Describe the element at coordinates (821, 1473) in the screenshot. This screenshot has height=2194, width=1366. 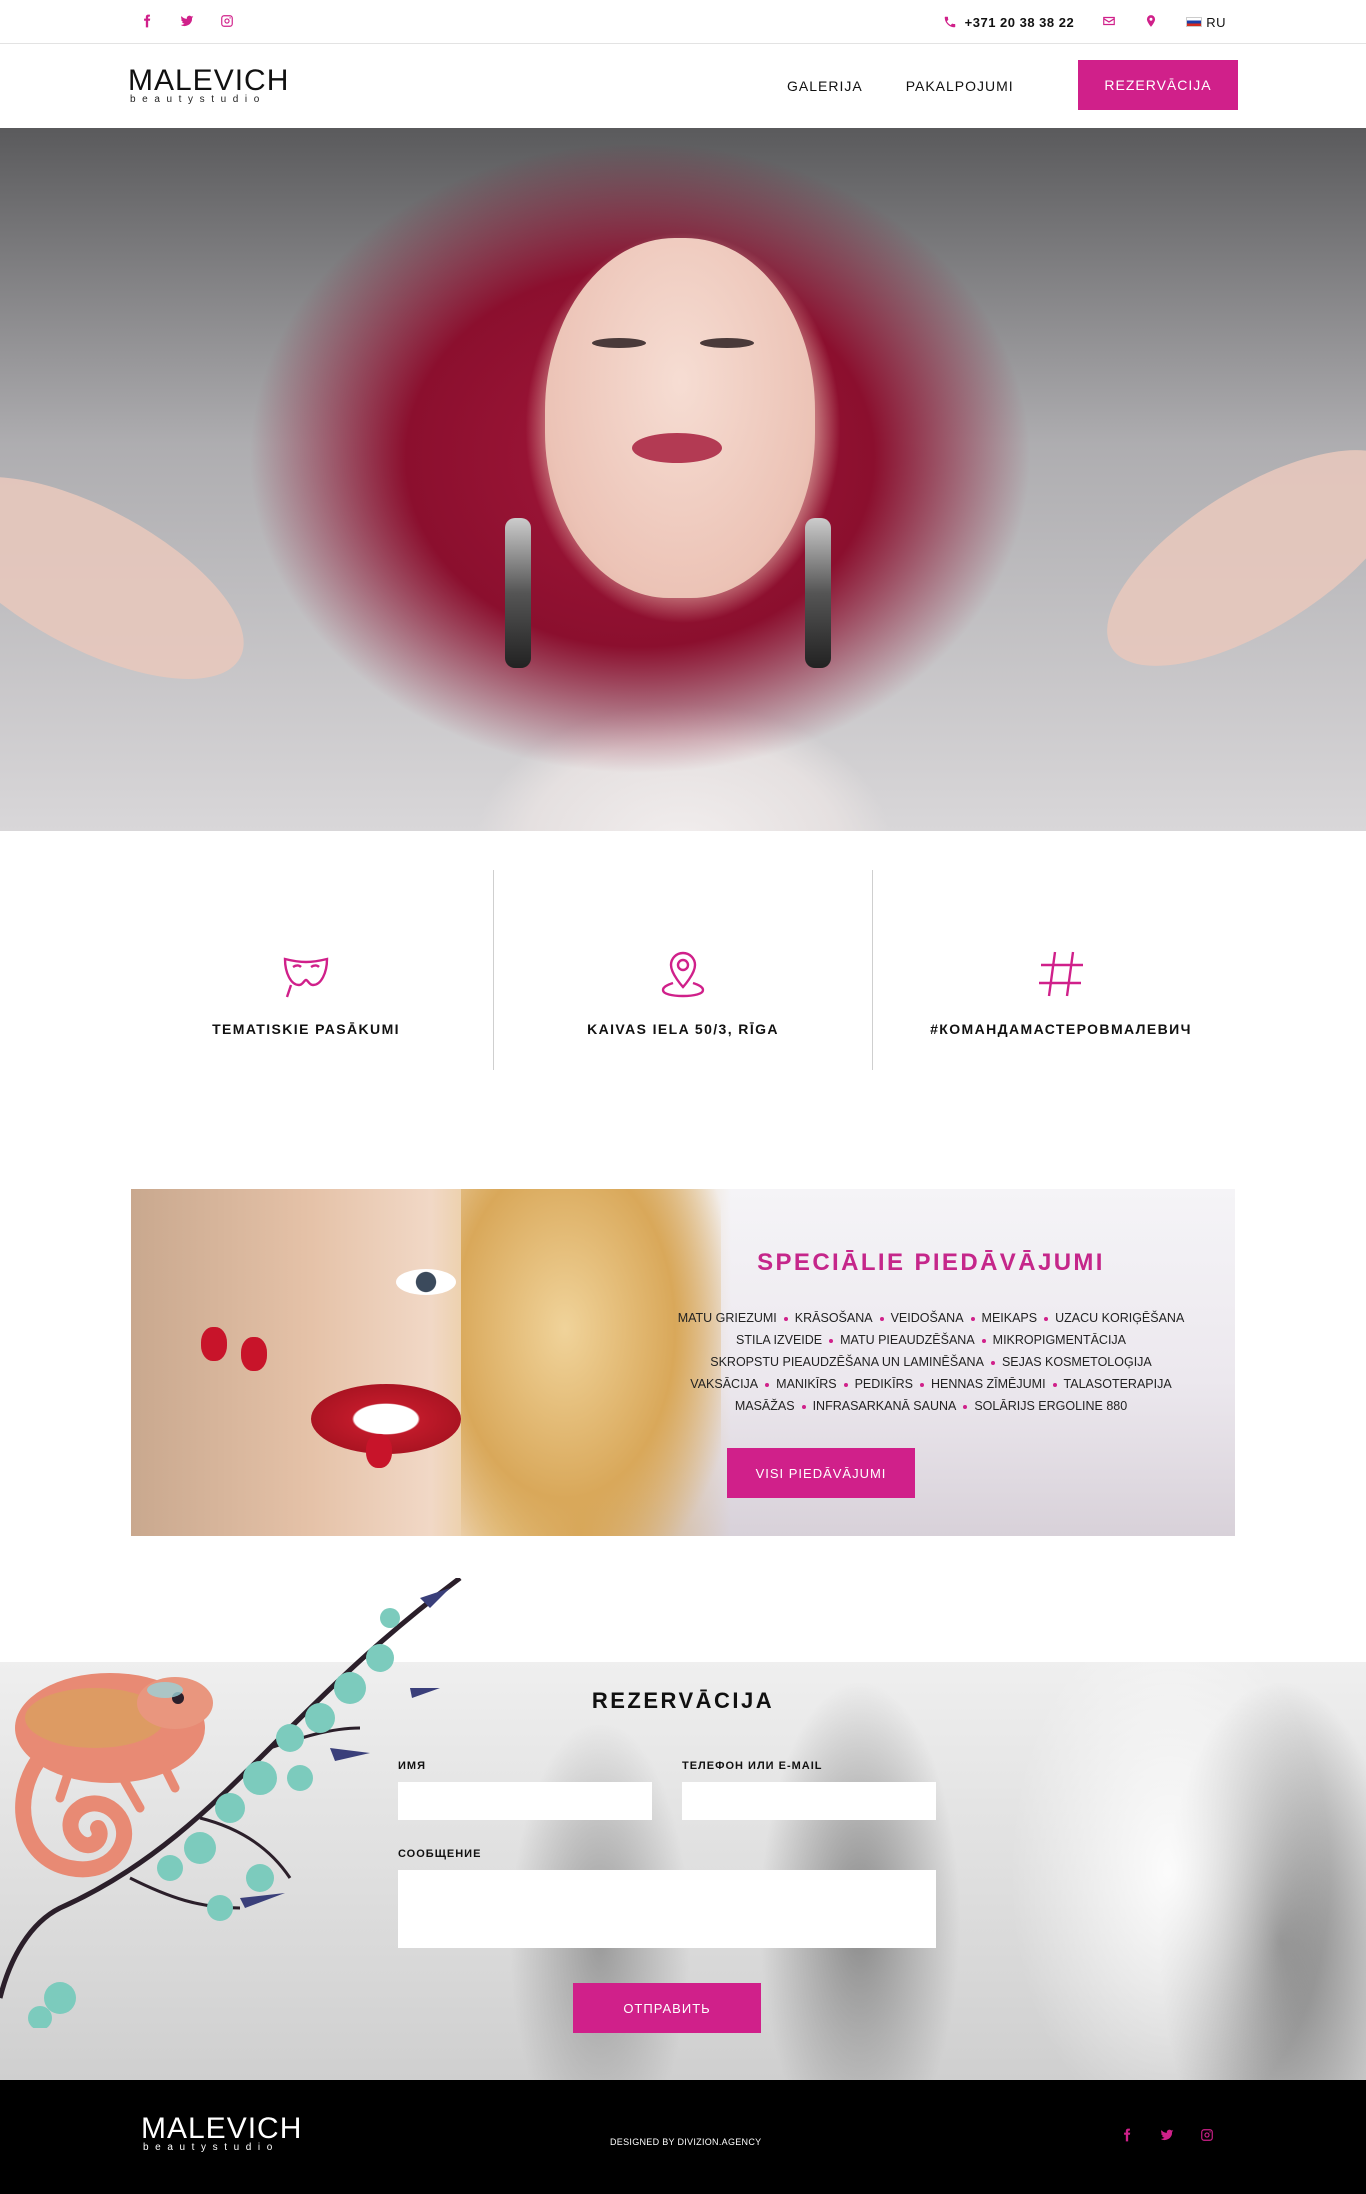
I see `all-offers-button: VISI PIEDĀVĀJUMI` at that location.